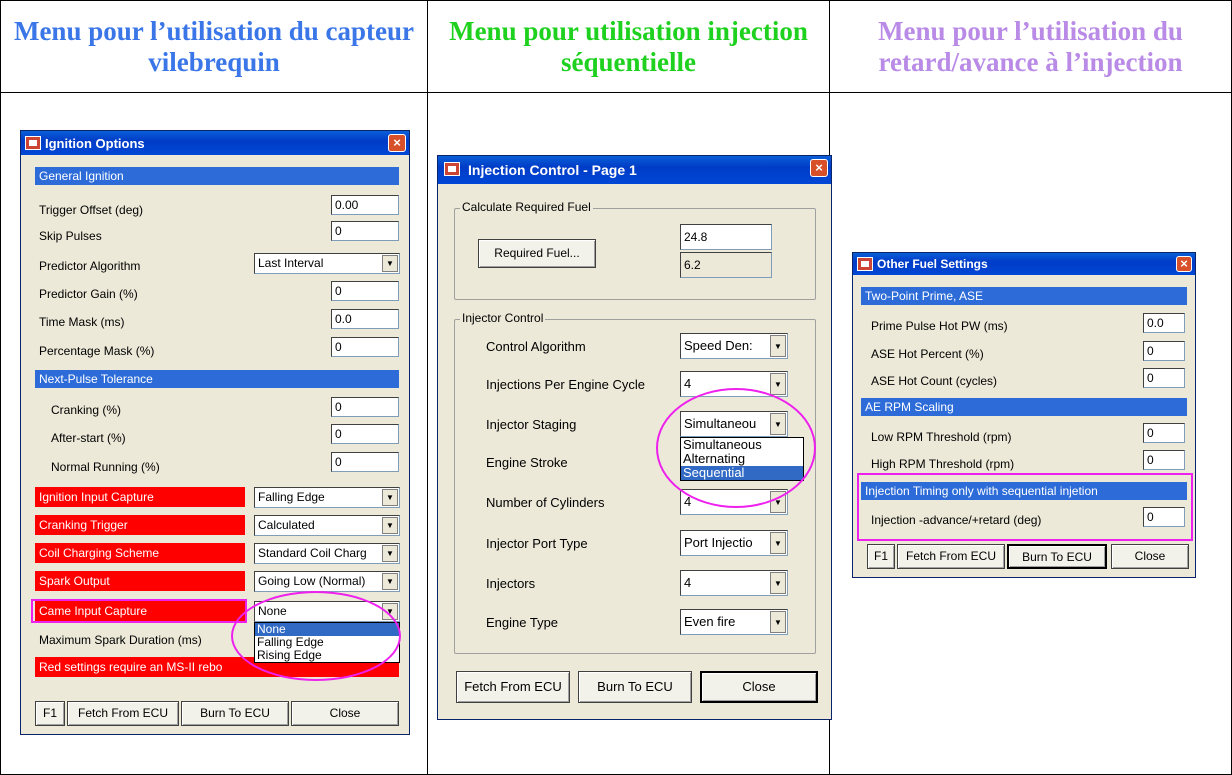  Describe the element at coordinates (82, 322) in the screenshot. I see `time-mask-label: Time Mask (ms)` at that location.